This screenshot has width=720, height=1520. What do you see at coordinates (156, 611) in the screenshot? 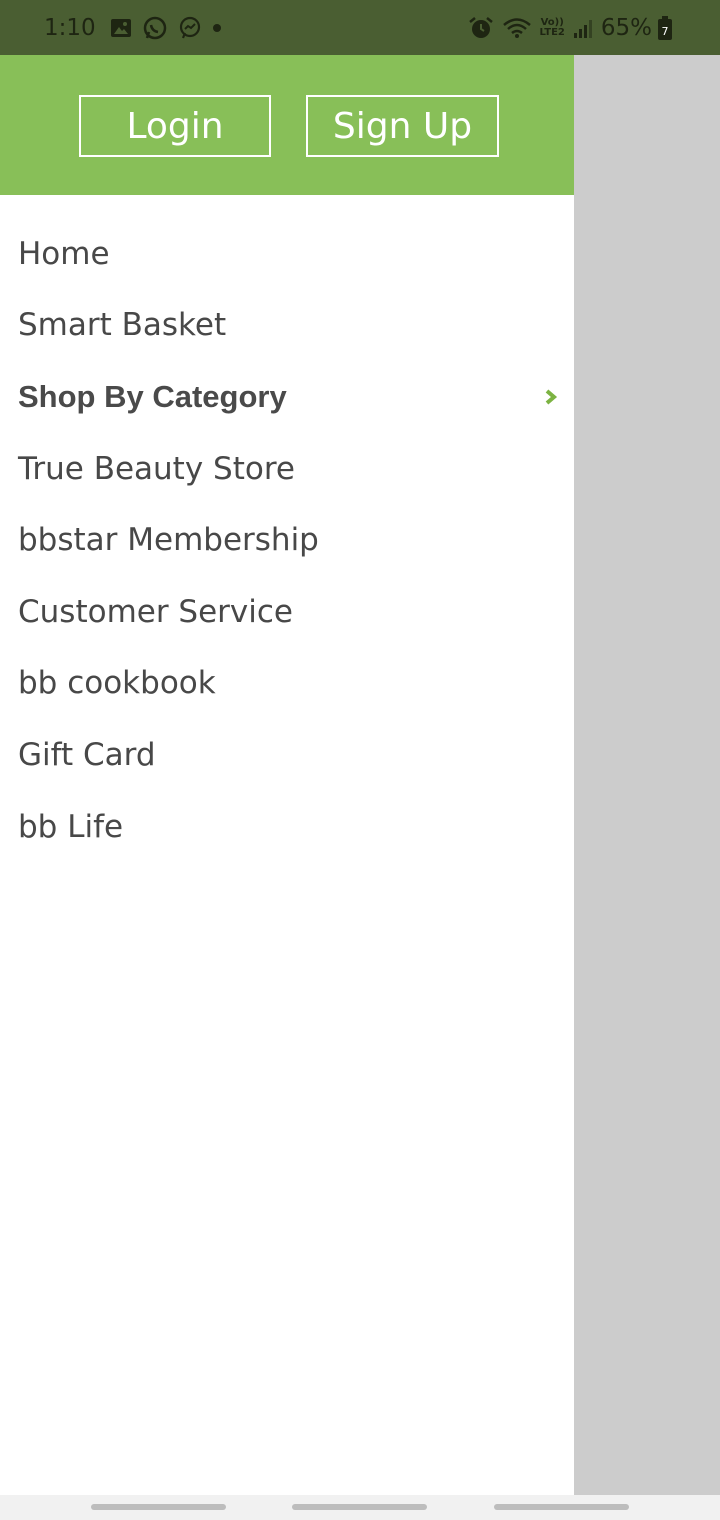
I see `menu-item-label: Customer Service` at bounding box center [156, 611].